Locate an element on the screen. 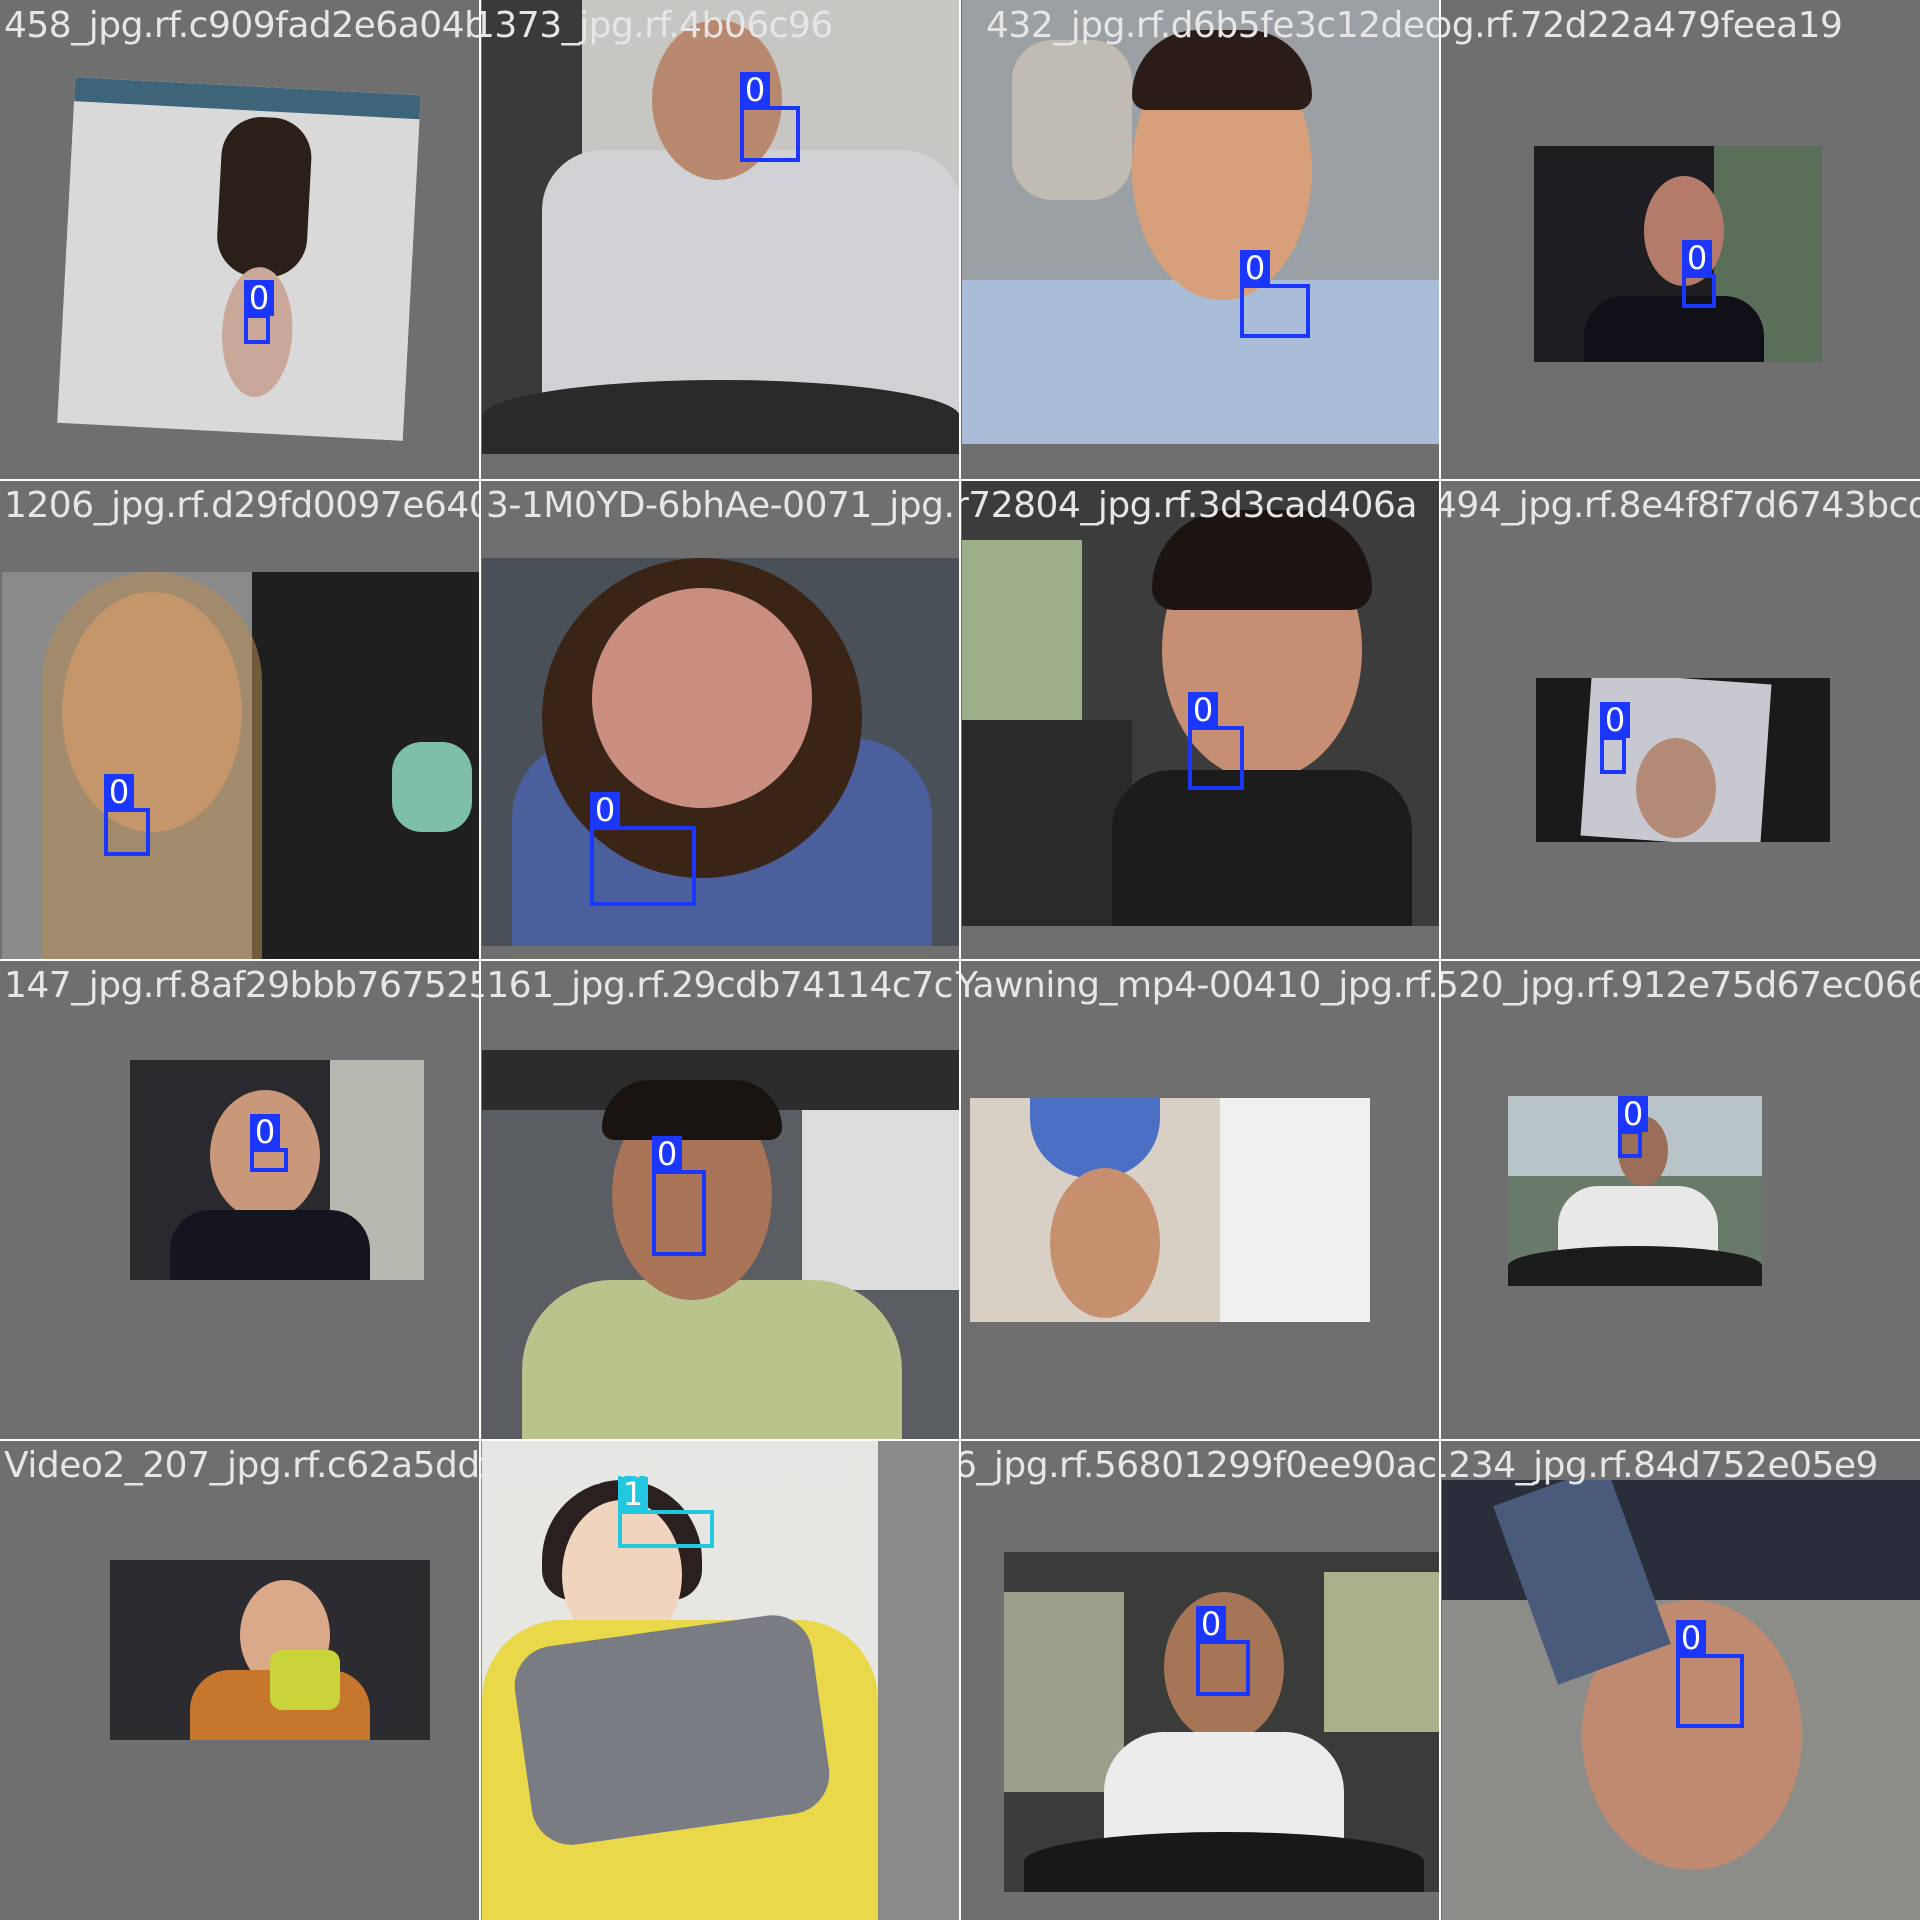 The width and height of the screenshot is (1920, 1920). tile-7: 0 r72804_jpg.rf.3d3cad406a is located at coordinates (1200, 720).